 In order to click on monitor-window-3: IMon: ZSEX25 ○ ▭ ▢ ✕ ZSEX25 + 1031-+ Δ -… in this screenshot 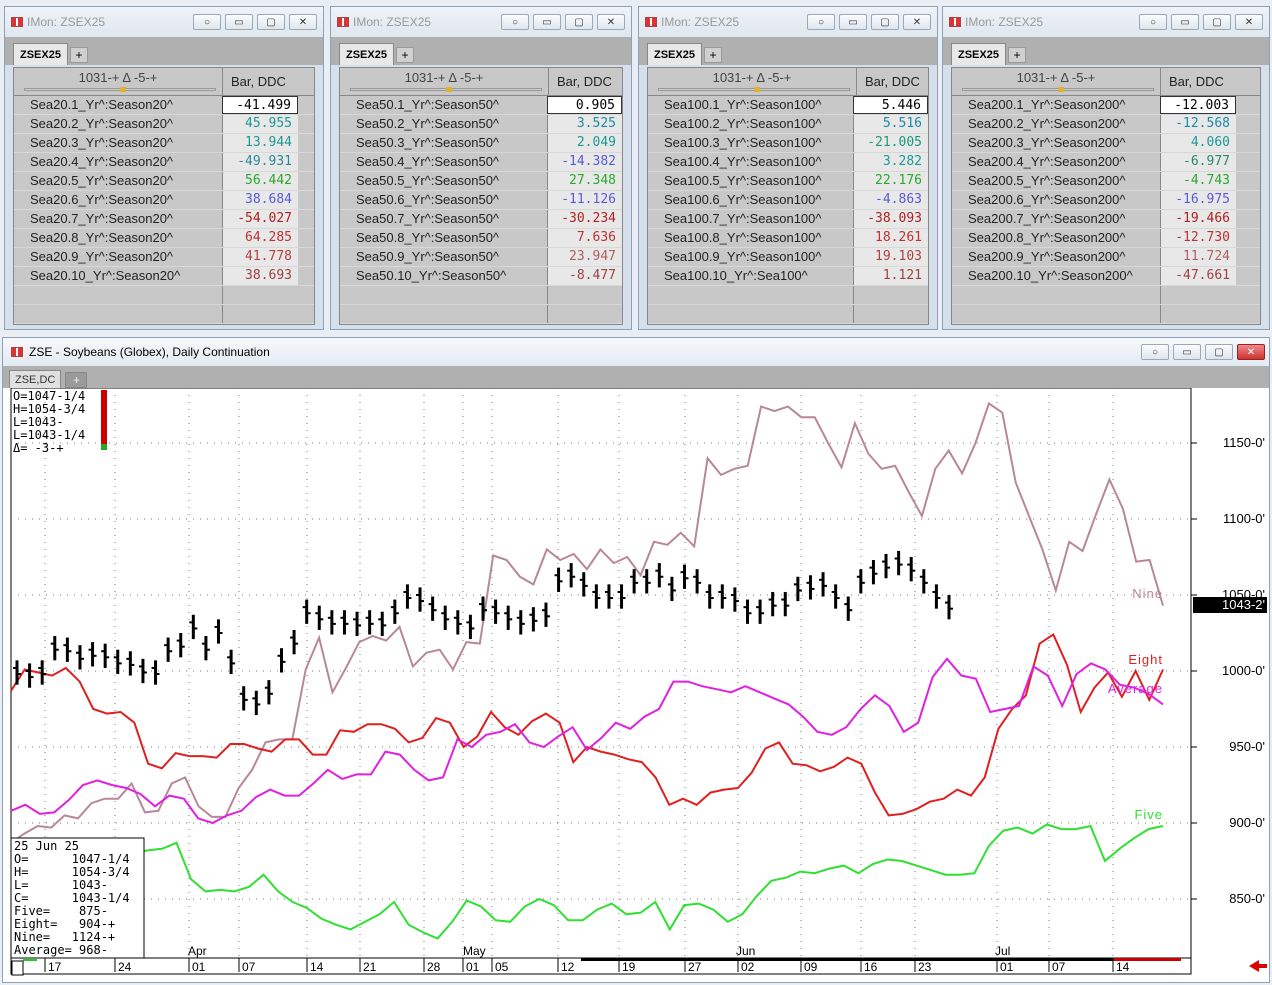, I will do `click(788, 168)`.